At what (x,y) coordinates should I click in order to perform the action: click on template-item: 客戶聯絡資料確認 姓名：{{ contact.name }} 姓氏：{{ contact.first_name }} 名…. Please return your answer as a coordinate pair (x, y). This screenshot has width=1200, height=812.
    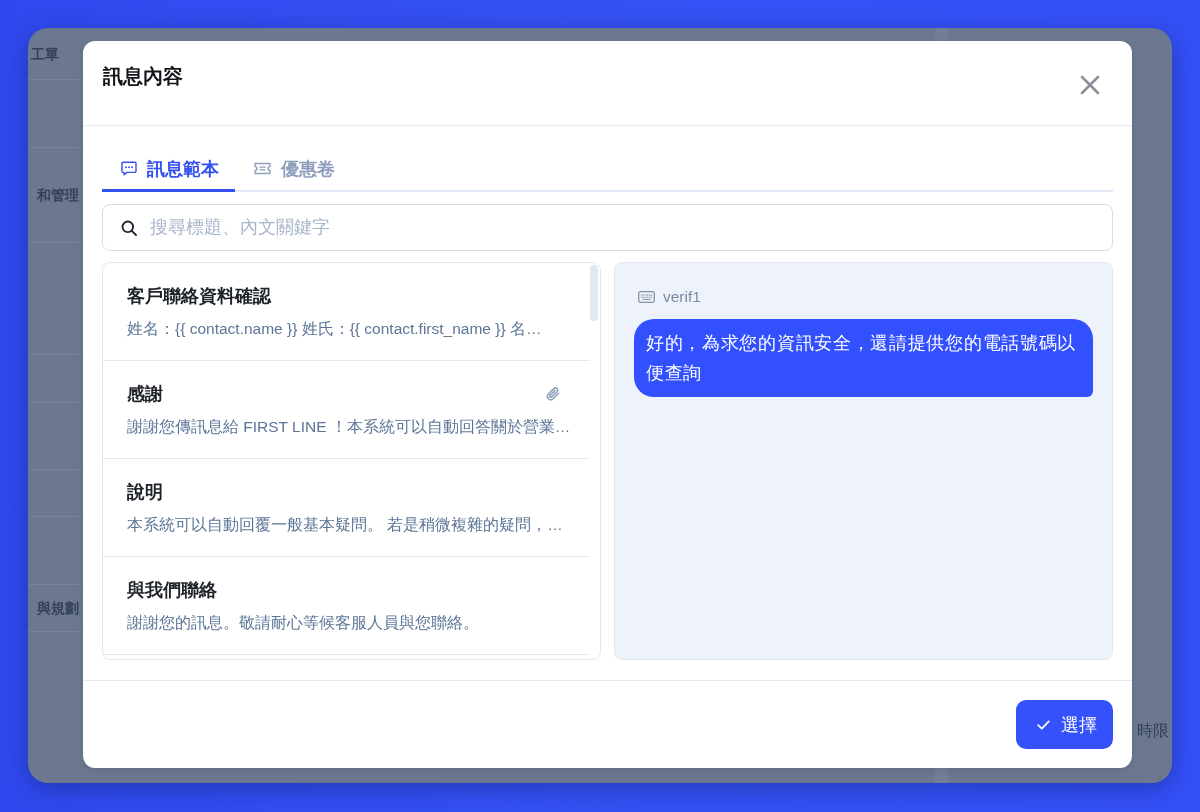
    Looking at the image, I should click on (346, 312).